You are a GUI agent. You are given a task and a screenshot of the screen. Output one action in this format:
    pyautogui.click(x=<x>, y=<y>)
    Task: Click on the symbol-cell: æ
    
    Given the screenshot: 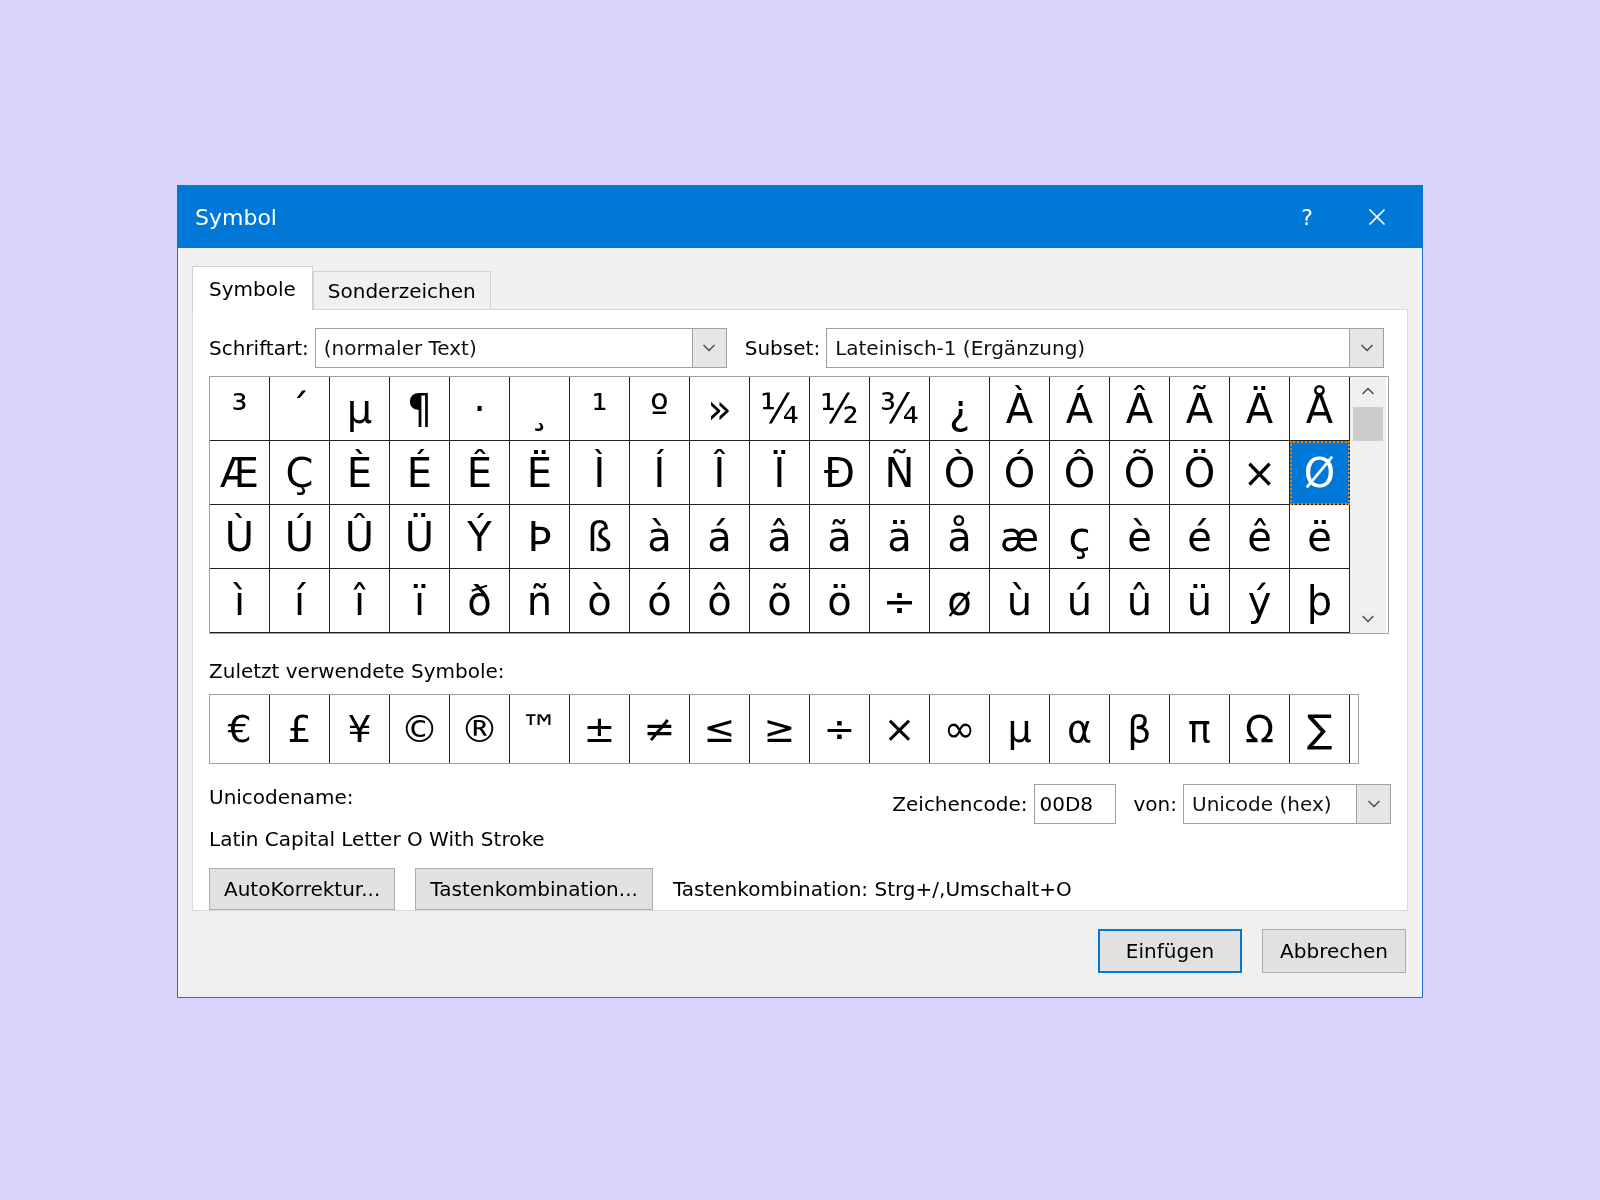 What is the action you would take?
    pyautogui.click(x=1020, y=537)
    